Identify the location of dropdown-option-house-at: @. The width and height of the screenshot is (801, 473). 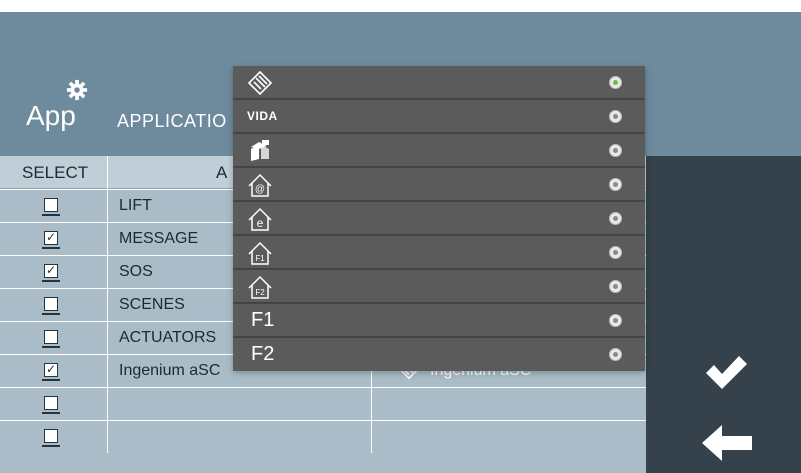
(439, 185).